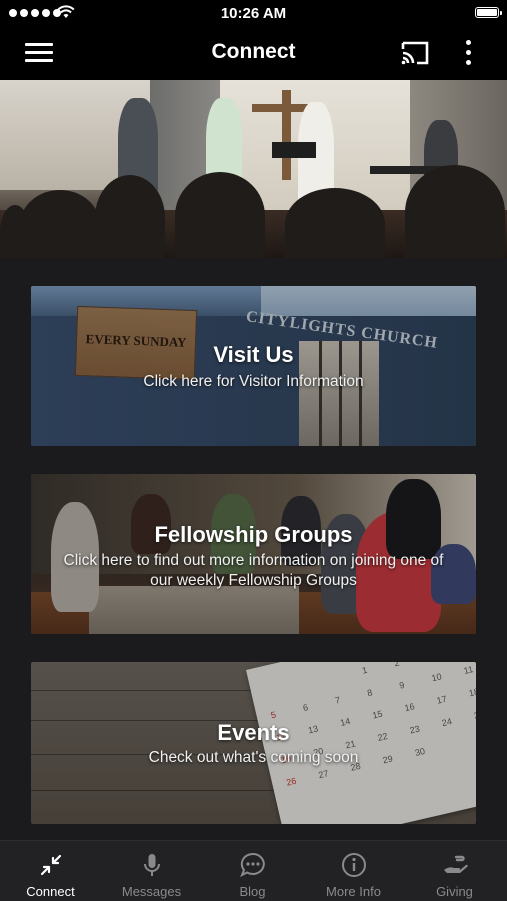  Describe the element at coordinates (253, 381) in the screenshot. I see `visit-us-subtitle: Click here for Visitor Information` at that location.